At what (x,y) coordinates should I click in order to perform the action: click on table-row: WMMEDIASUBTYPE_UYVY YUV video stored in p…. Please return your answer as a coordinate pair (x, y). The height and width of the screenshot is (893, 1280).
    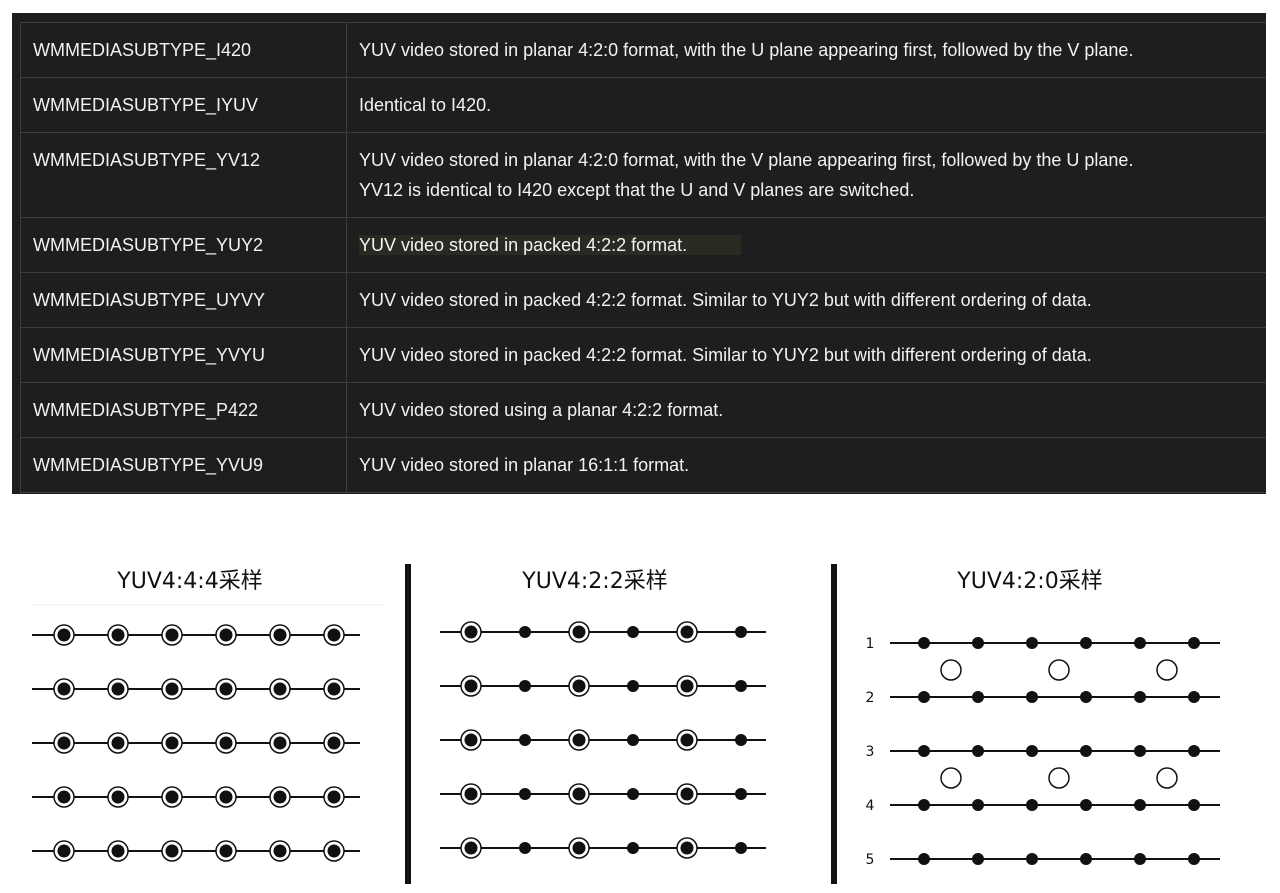
    Looking at the image, I should click on (643, 300).